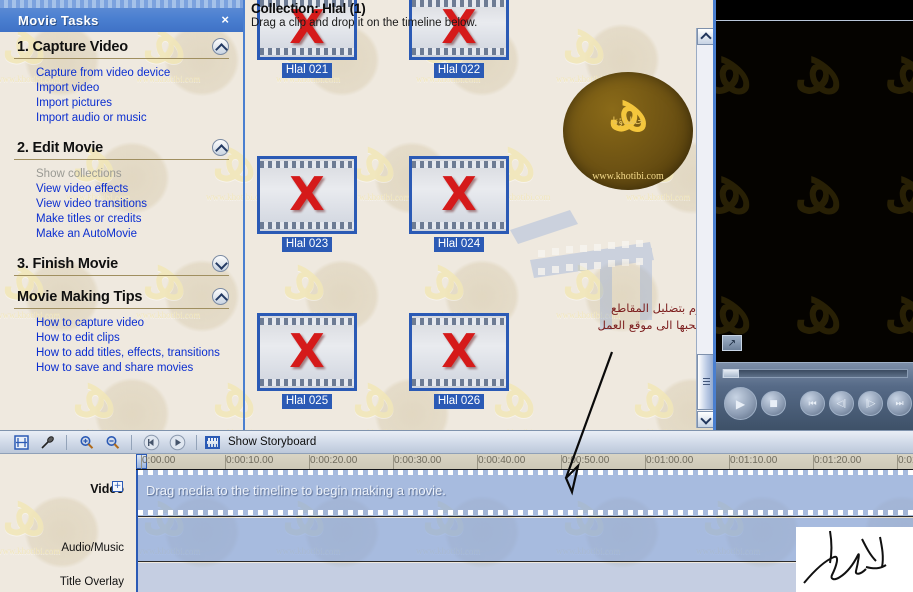  Describe the element at coordinates (67, 263) in the screenshot. I see `task-section-label: 3. Finish Movie` at that location.